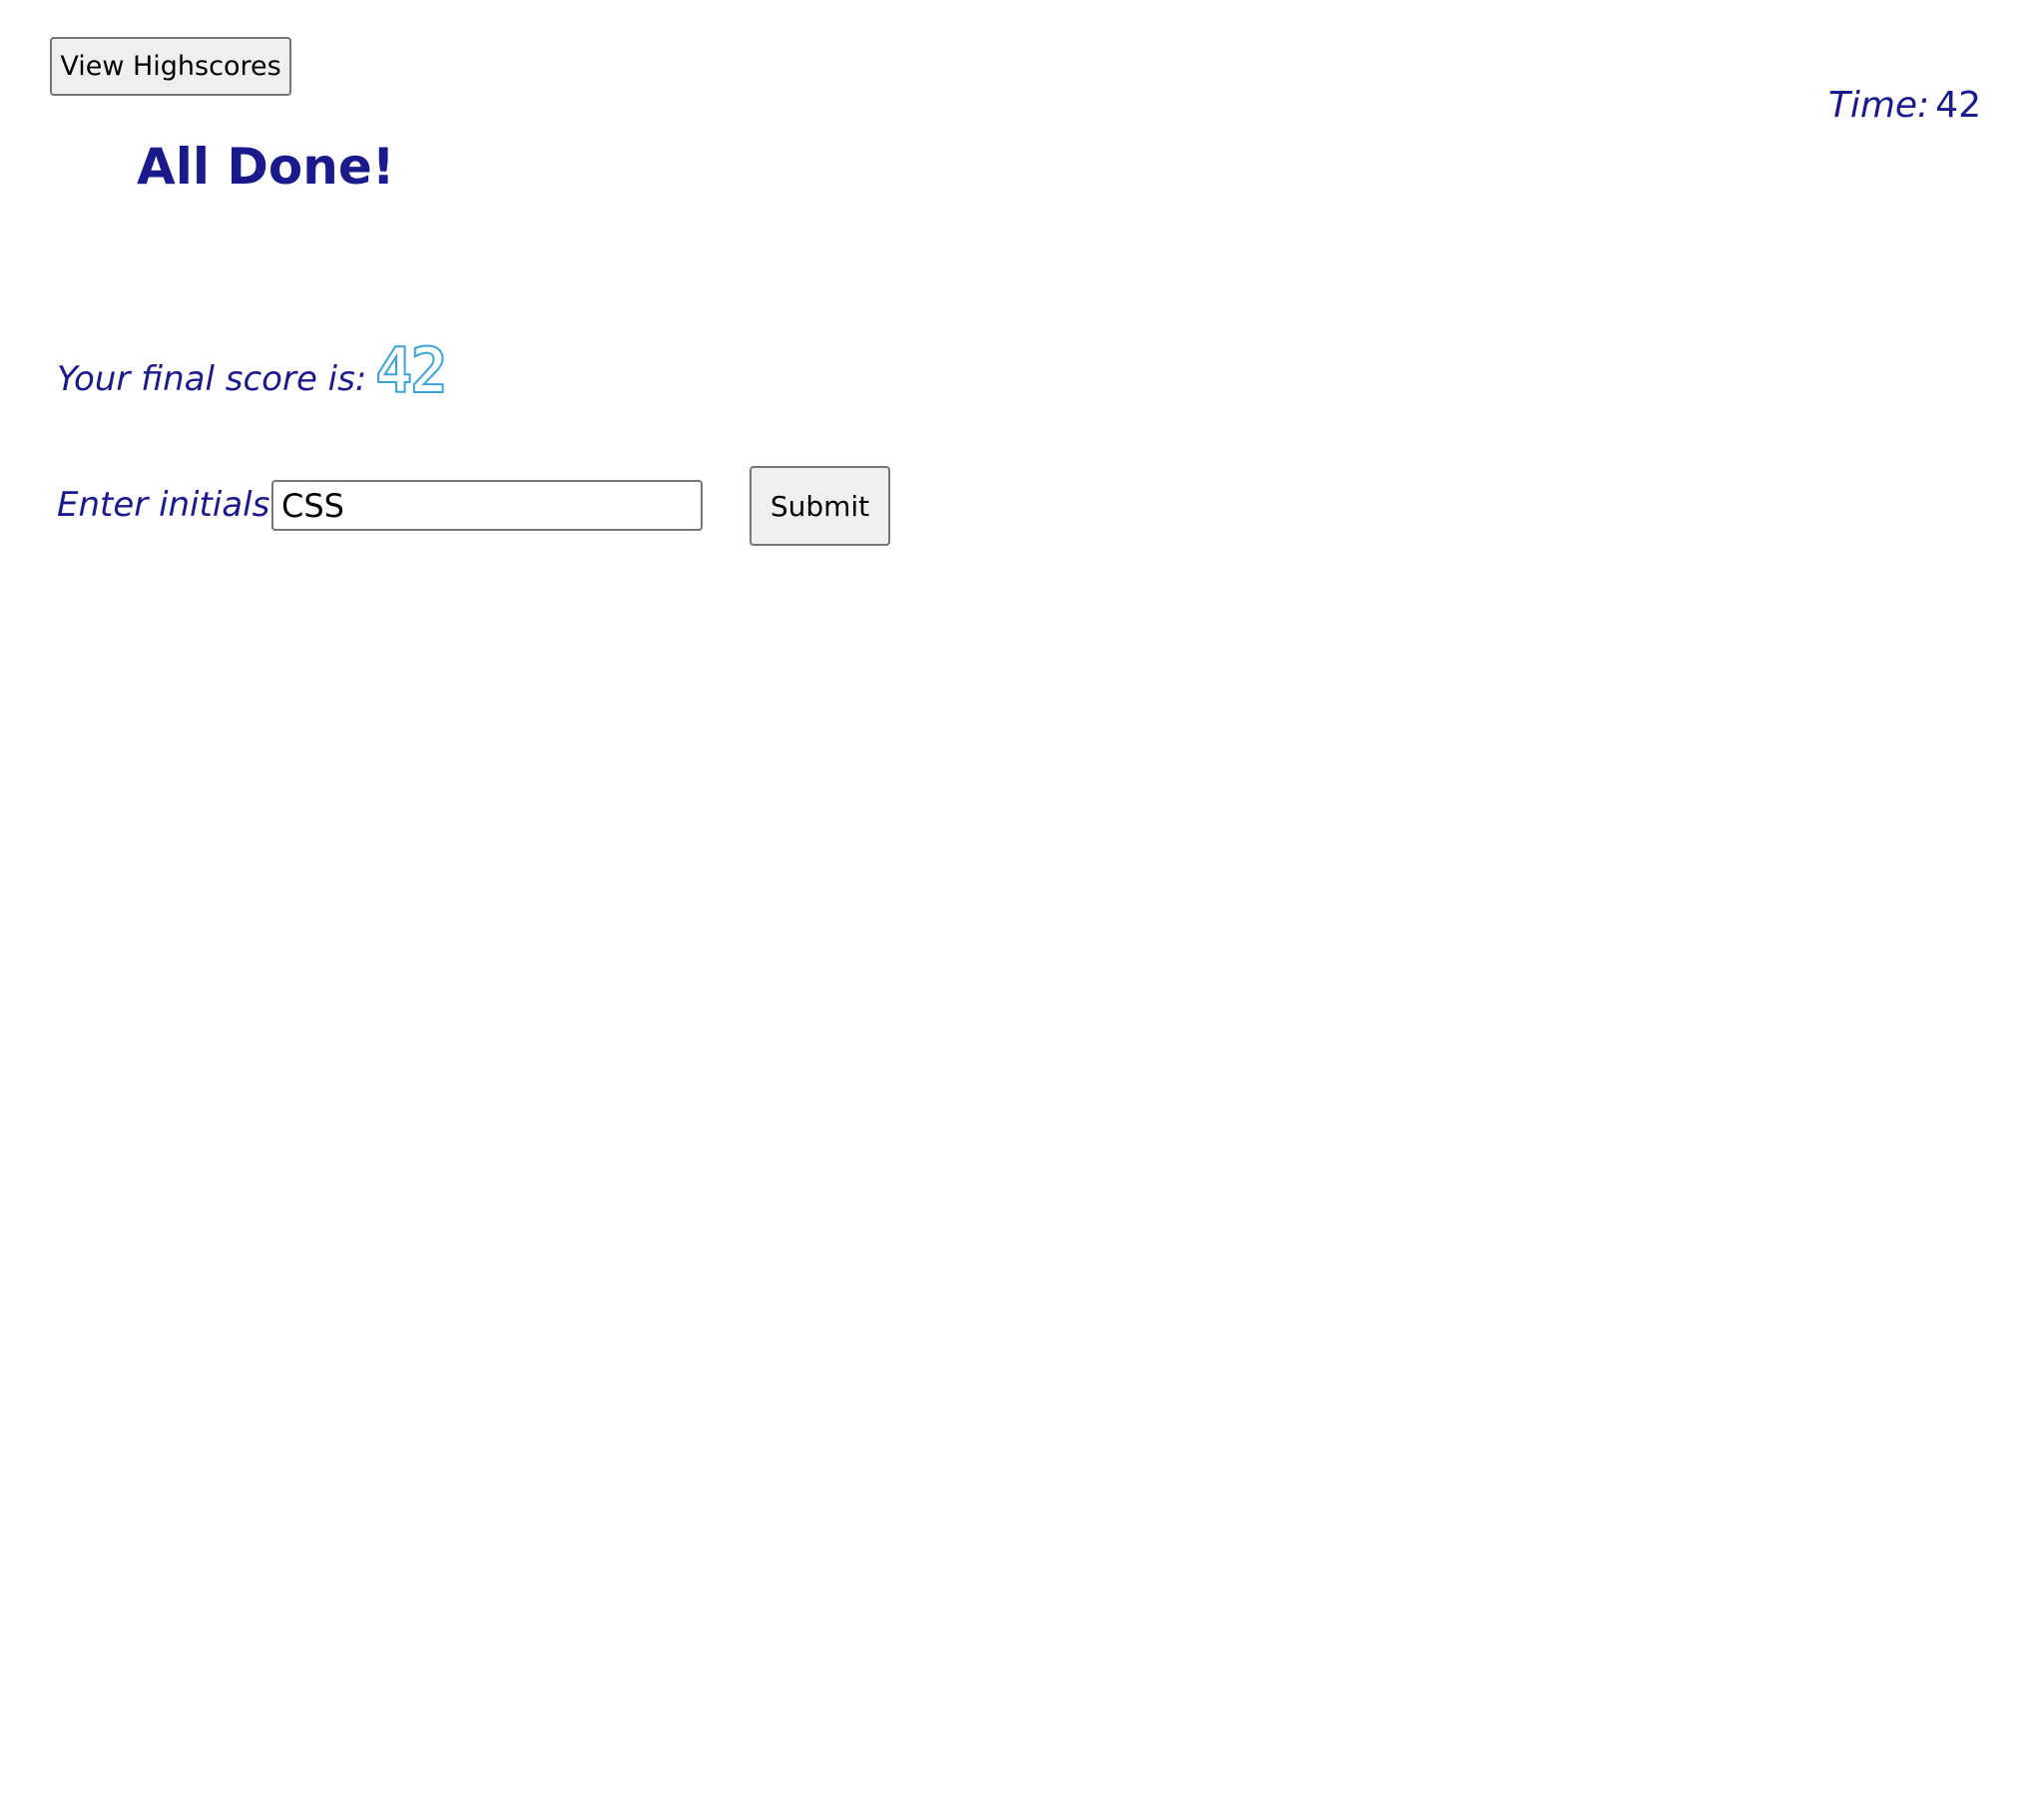 The height and width of the screenshot is (1820, 2044). Describe the element at coordinates (266, 167) in the screenshot. I see `page-title: All Done!` at that location.